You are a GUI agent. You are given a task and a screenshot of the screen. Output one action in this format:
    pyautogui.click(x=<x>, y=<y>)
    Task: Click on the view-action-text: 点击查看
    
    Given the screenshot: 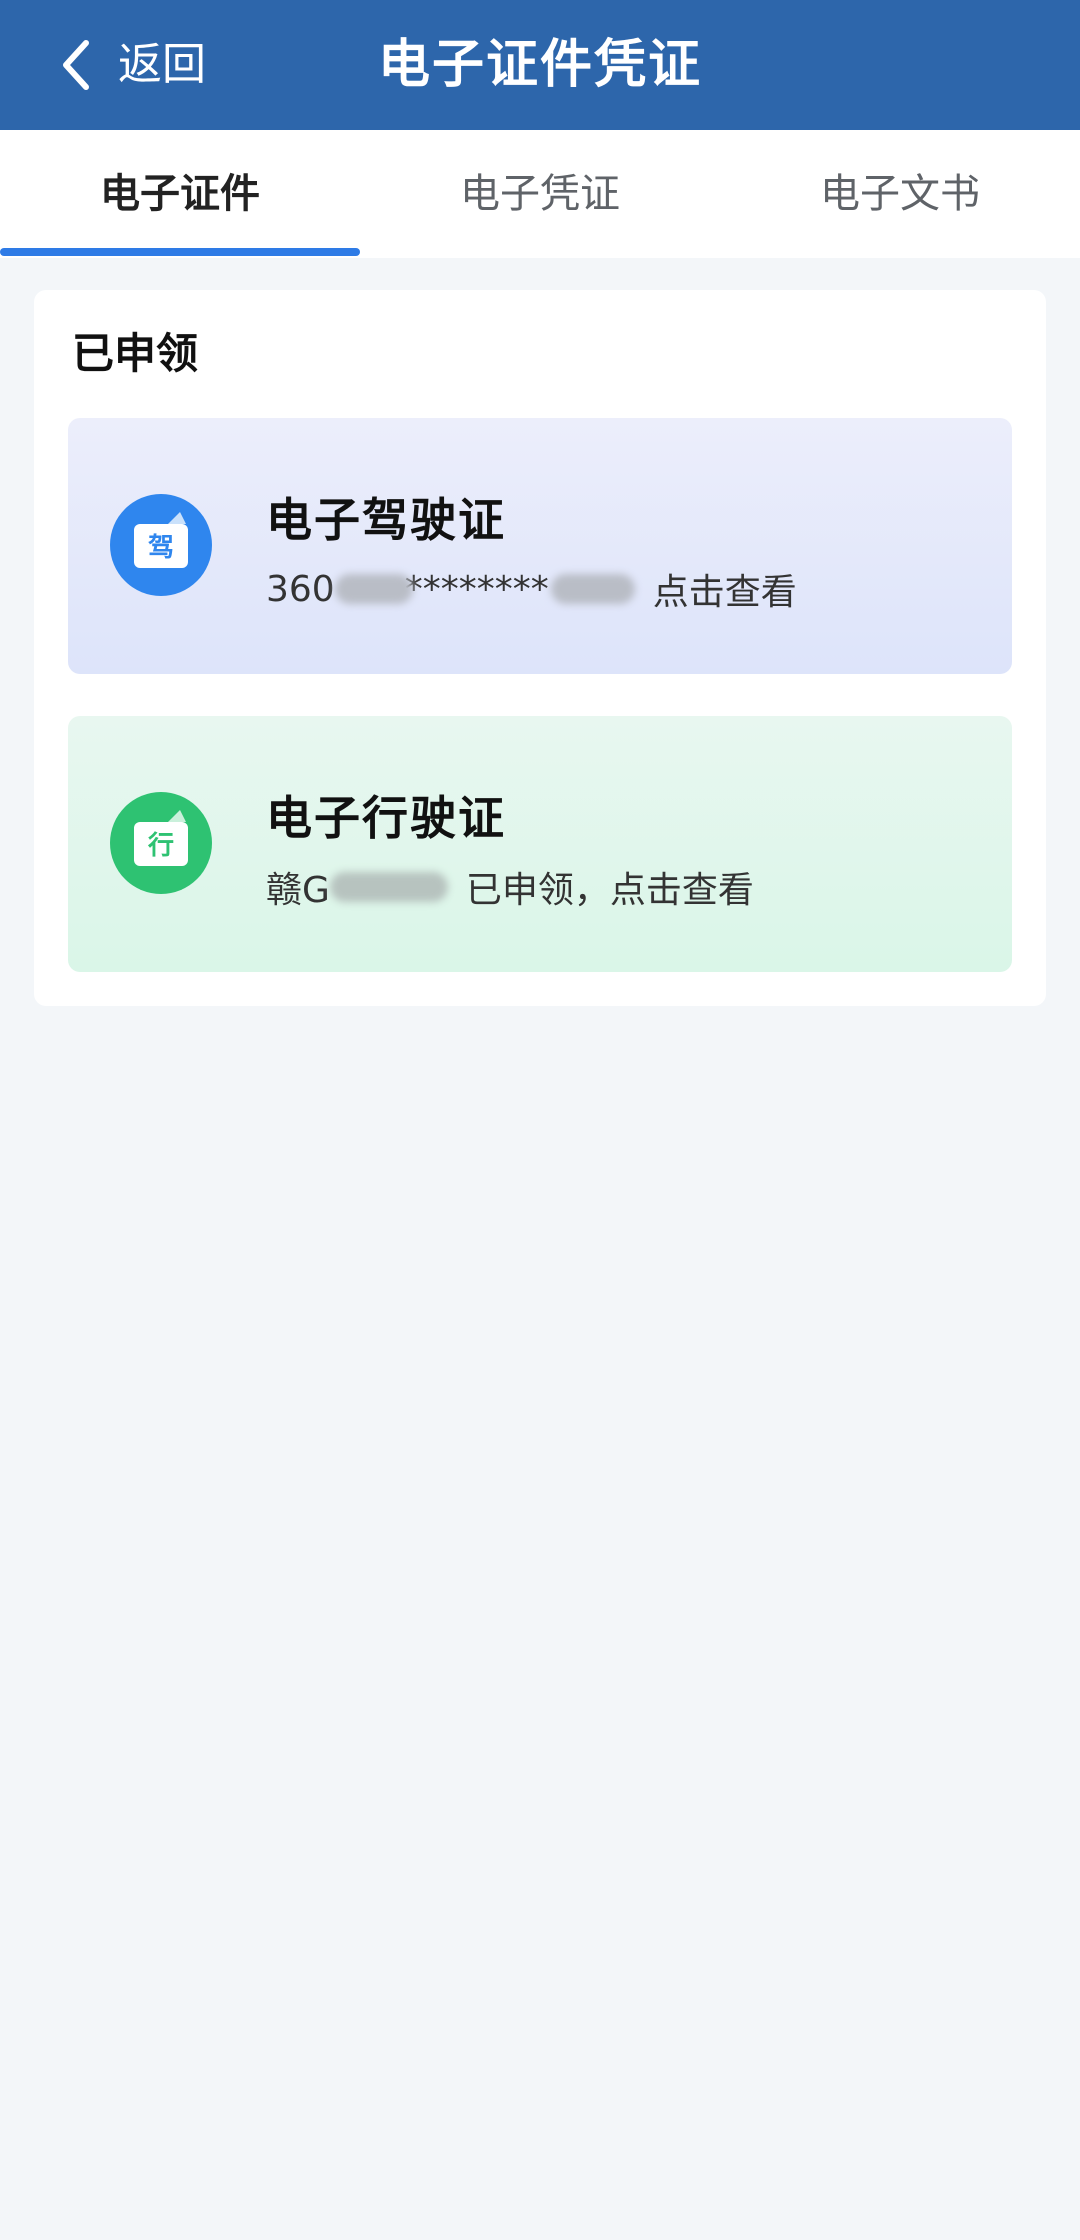 What is the action you would take?
    pyautogui.click(x=724, y=592)
    